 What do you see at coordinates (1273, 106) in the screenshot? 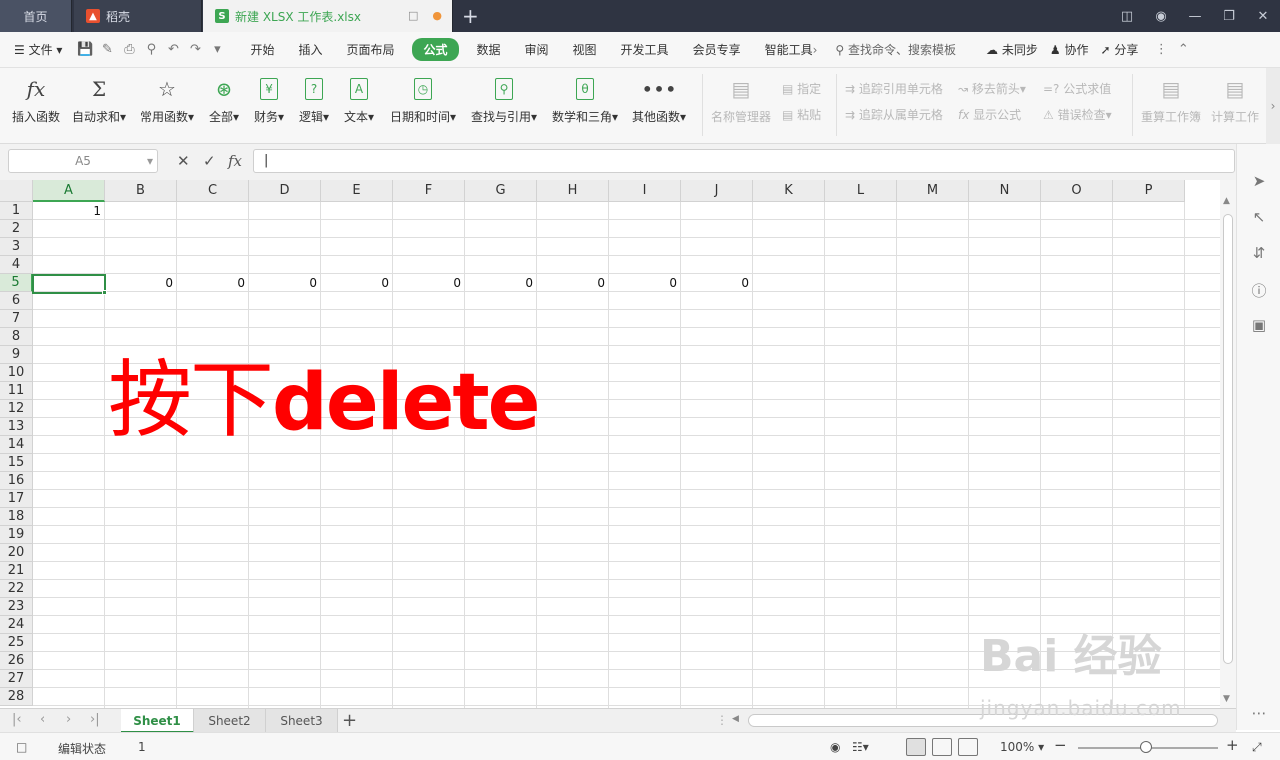
I see `ribbon-scroll-right-icon: ›` at bounding box center [1273, 106].